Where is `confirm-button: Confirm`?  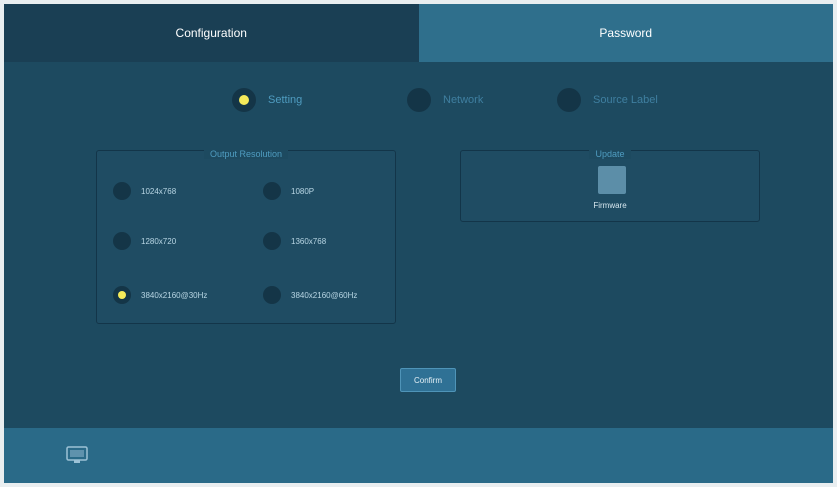
confirm-button: Confirm is located at coordinates (428, 380).